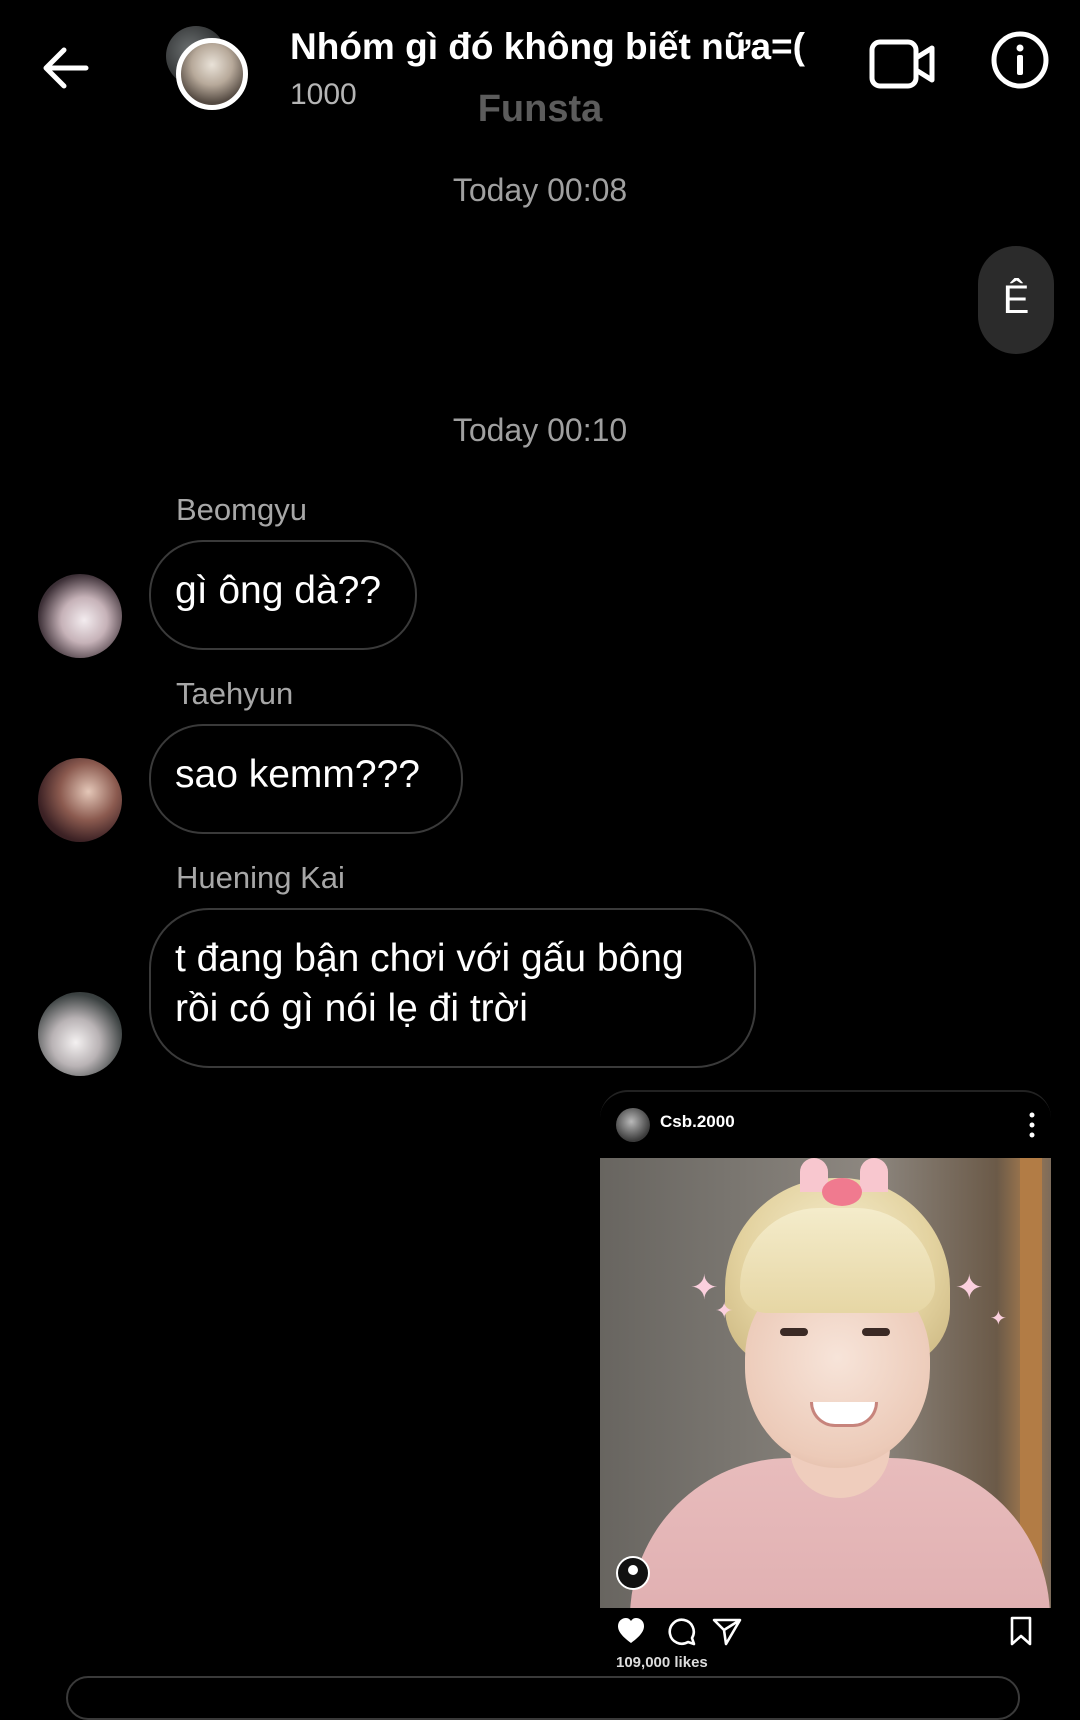 The width and height of the screenshot is (1080, 1720). I want to click on timestamp: Today 00:08, so click(540, 190).